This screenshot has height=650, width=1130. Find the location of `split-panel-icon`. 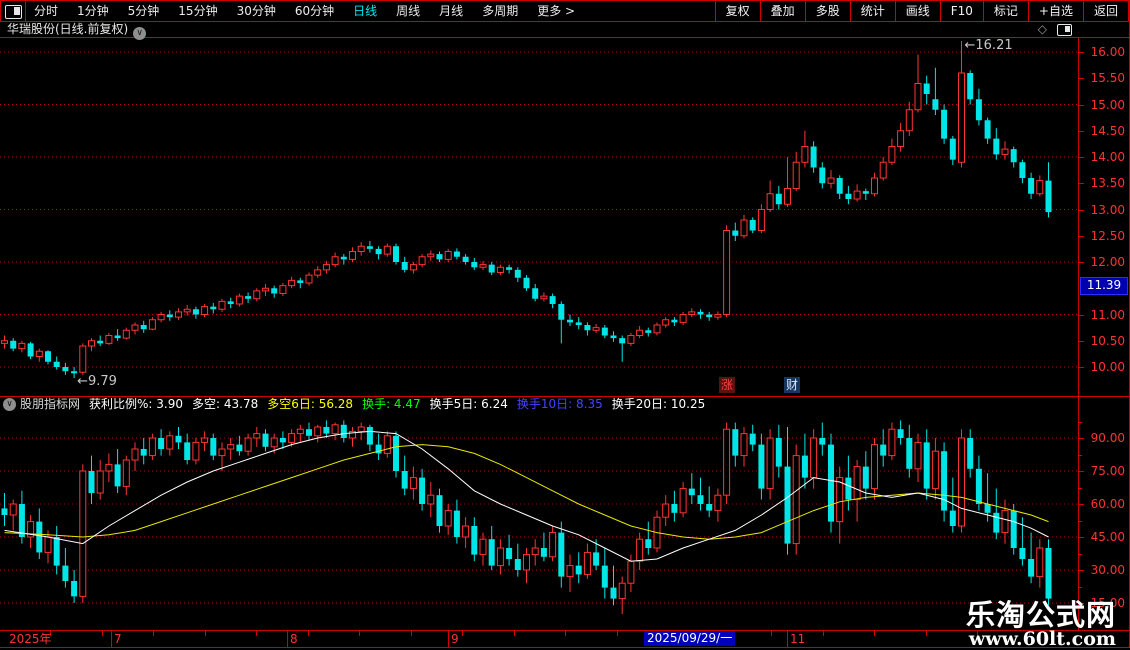

split-panel-icon is located at coordinates (1064, 29).